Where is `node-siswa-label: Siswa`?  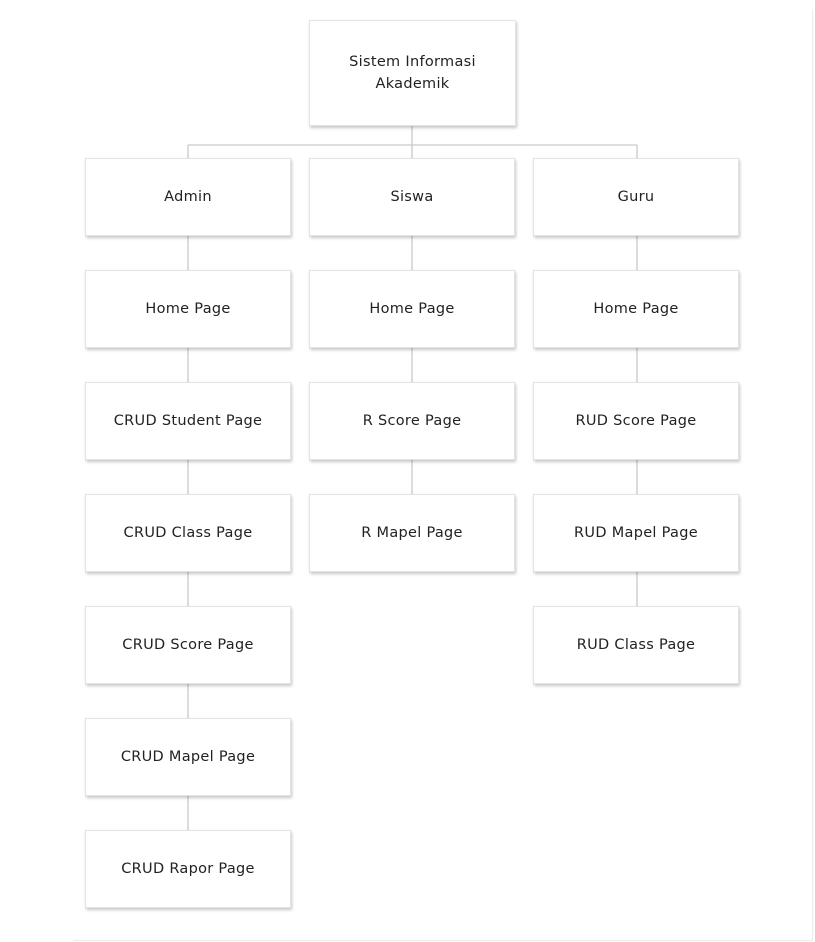
node-siswa-label: Siswa is located at coordinates (412, 197).